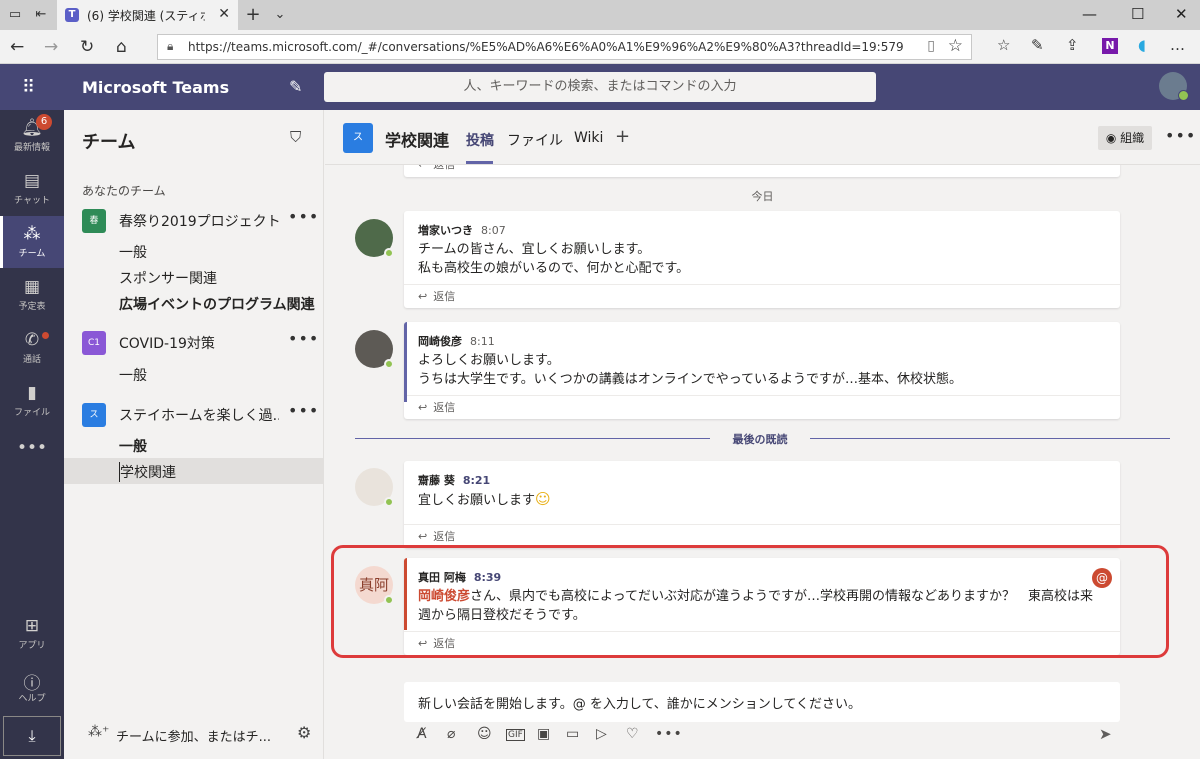  Describe the element at coordinates (955, 46) in the screenshot. I see `favorite-star-icon: ☆` at that location.